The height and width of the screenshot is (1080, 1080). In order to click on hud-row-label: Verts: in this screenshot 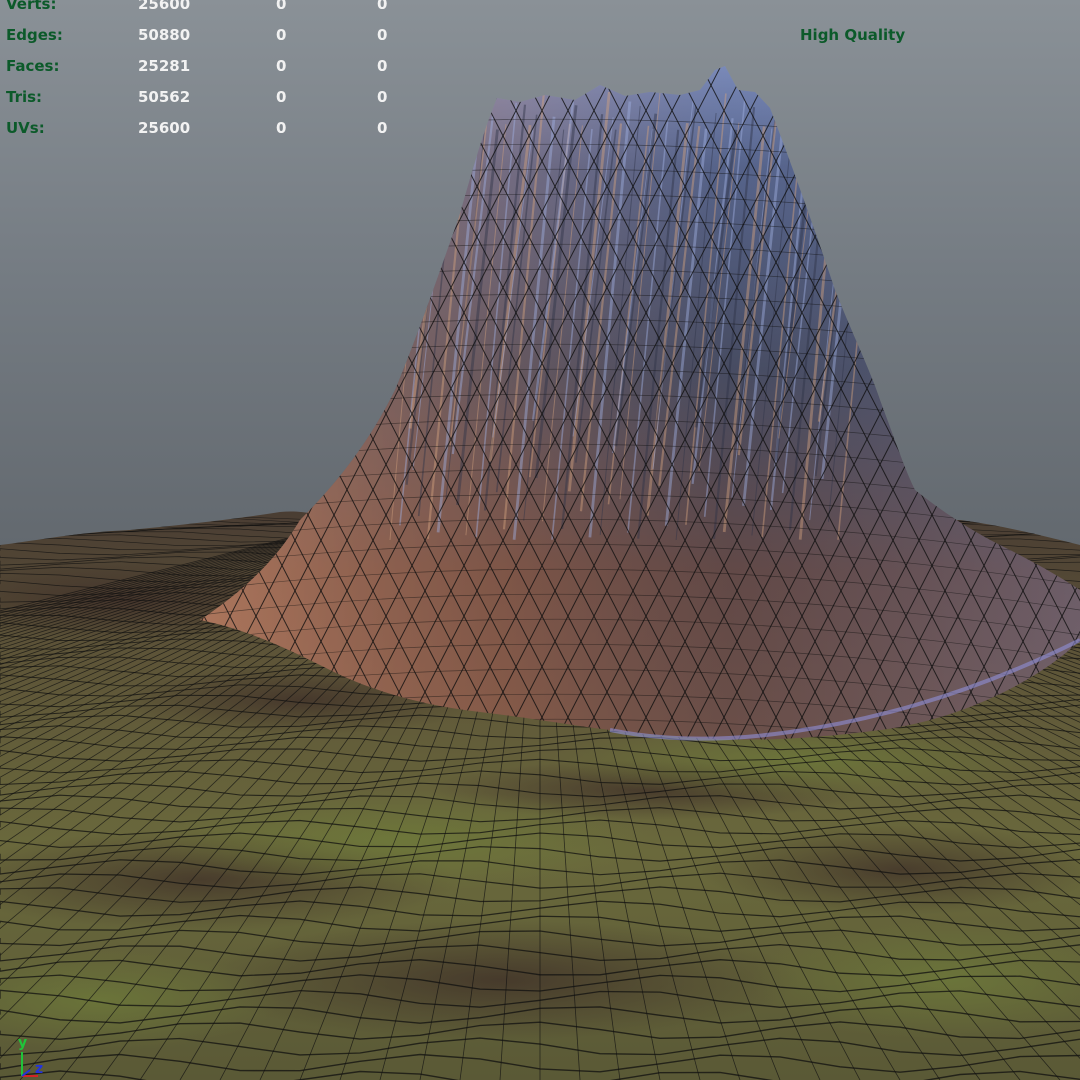, I will do `click(31, 6)`.